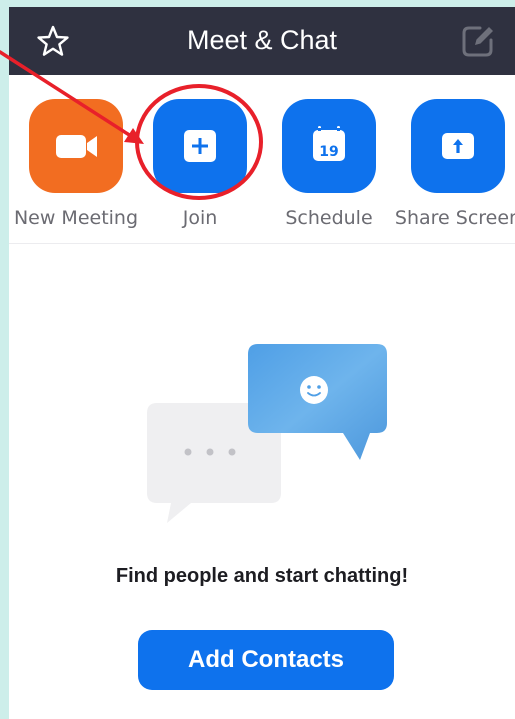 The image size is (515, 719). I want to click on join-action: Join, so click(200, 169).